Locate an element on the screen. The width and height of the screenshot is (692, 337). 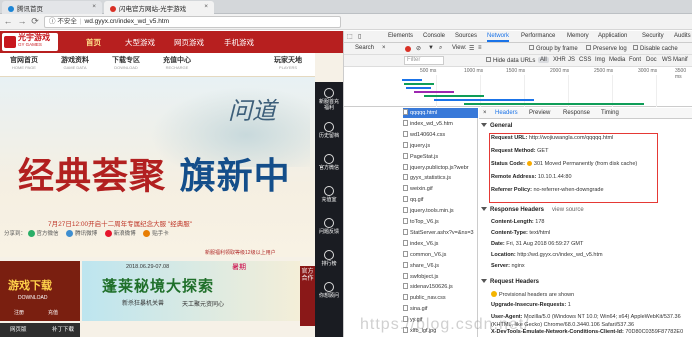
general-section-toggle: General is located at coordinates (496, 126).